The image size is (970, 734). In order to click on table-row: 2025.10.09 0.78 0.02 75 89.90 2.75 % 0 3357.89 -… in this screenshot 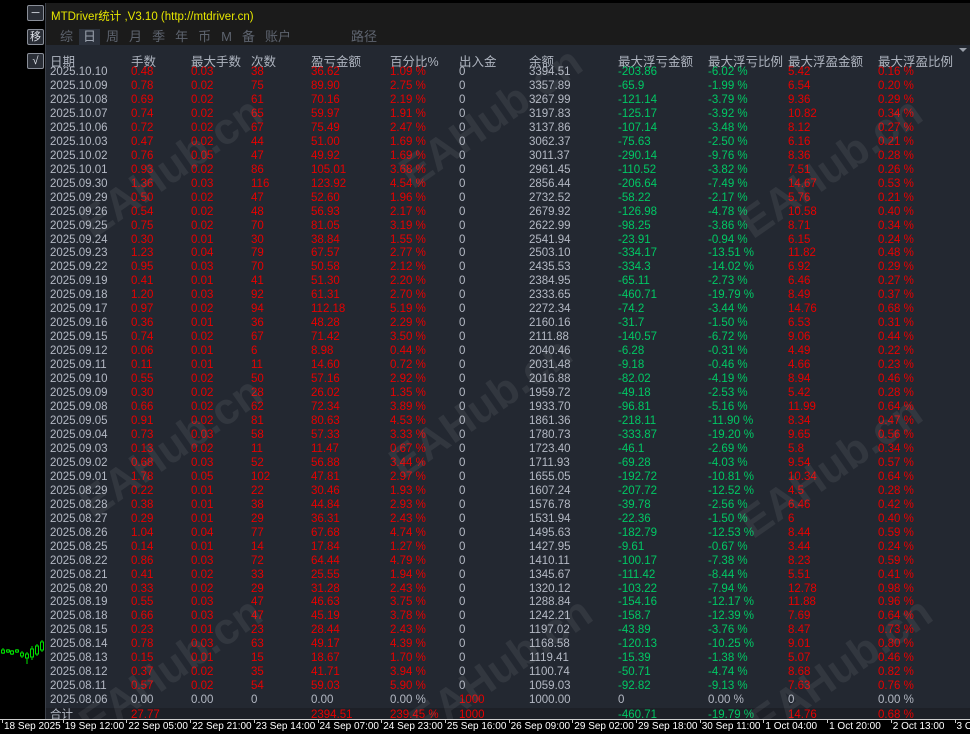, I will do `click(508, 86)`.